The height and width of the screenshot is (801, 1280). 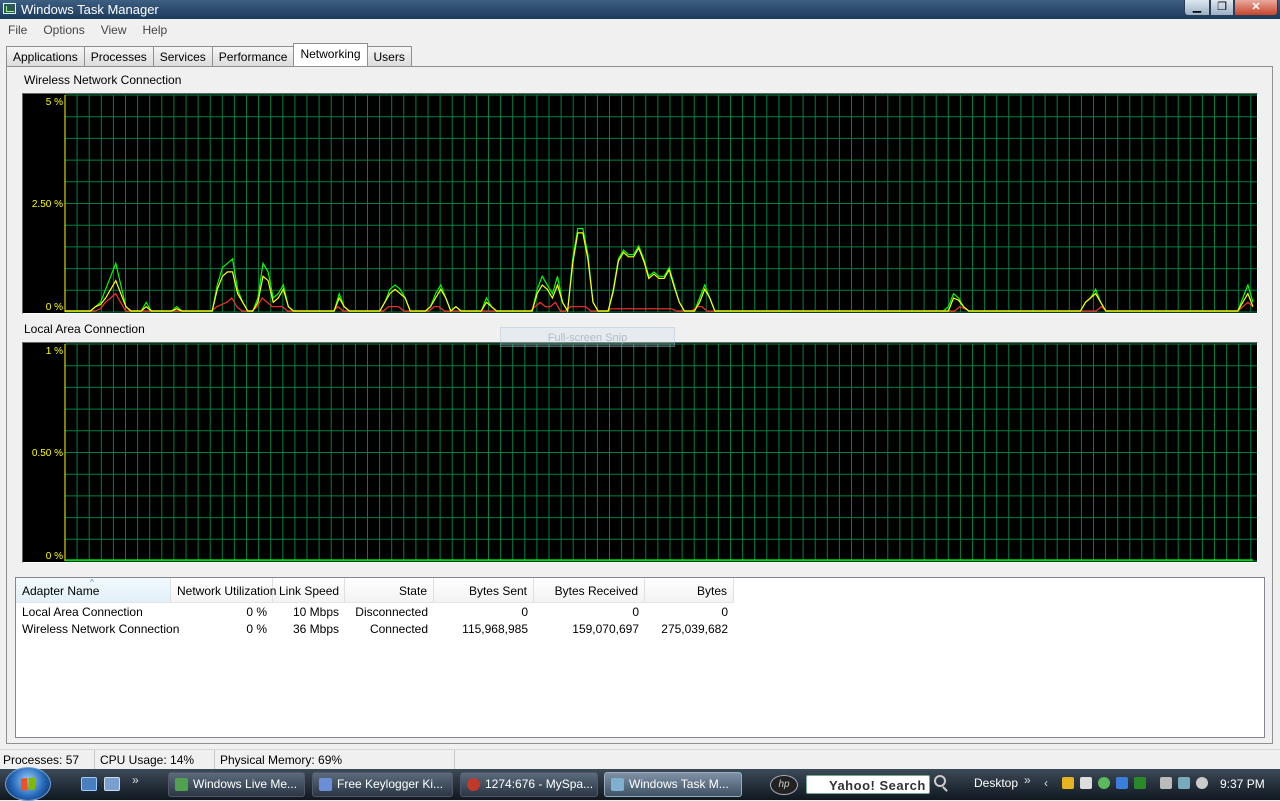 What do you see at coordinates (92, 582) in the screenshot?
I see `sort-ascending-icon: ^` at bounding box center [92, 582].